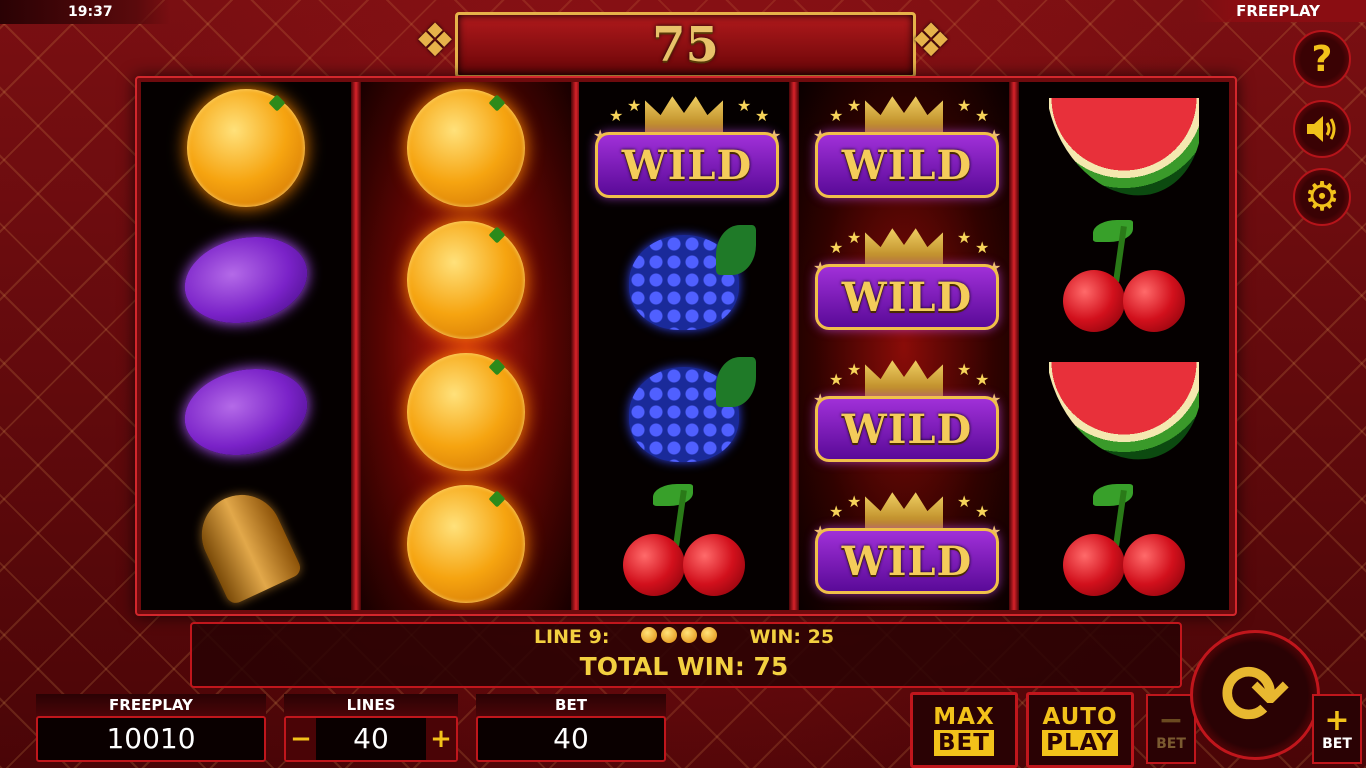 The image size is (1366, 768). Describe the element at coordinates (1171, 720) in the screenshot. I see `minus-icon: −` at that location.